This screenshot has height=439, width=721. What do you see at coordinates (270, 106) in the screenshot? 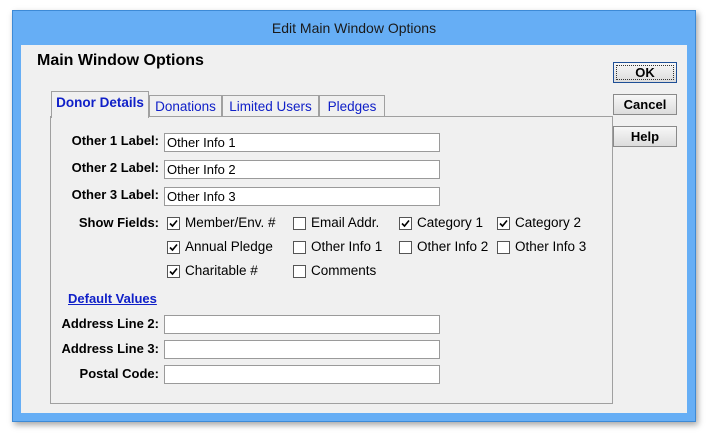
I see `tab-limited-users: Limited Users` at bounding box center [270, 106].